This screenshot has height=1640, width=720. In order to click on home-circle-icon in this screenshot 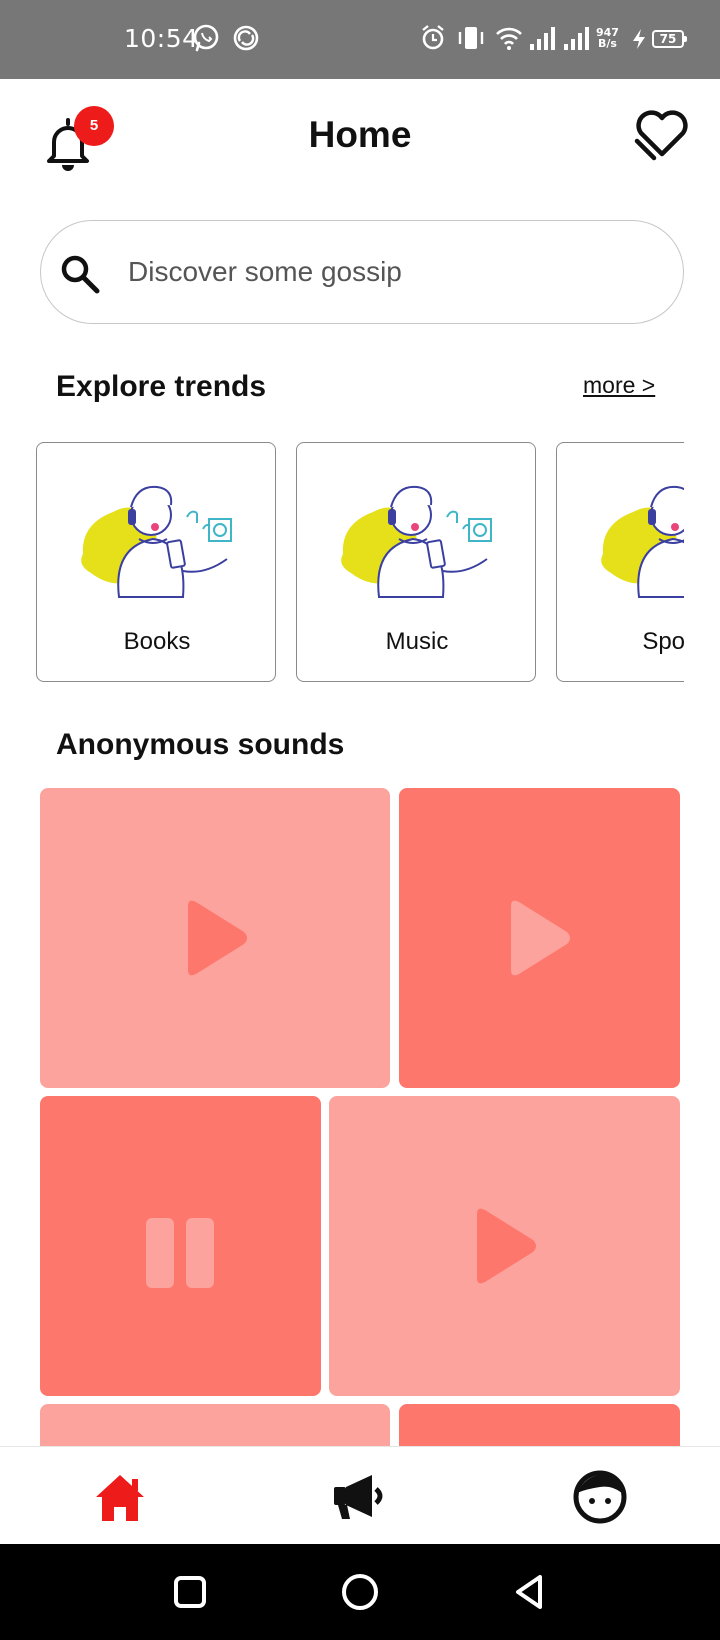, I will do `click(360, 1592)`.